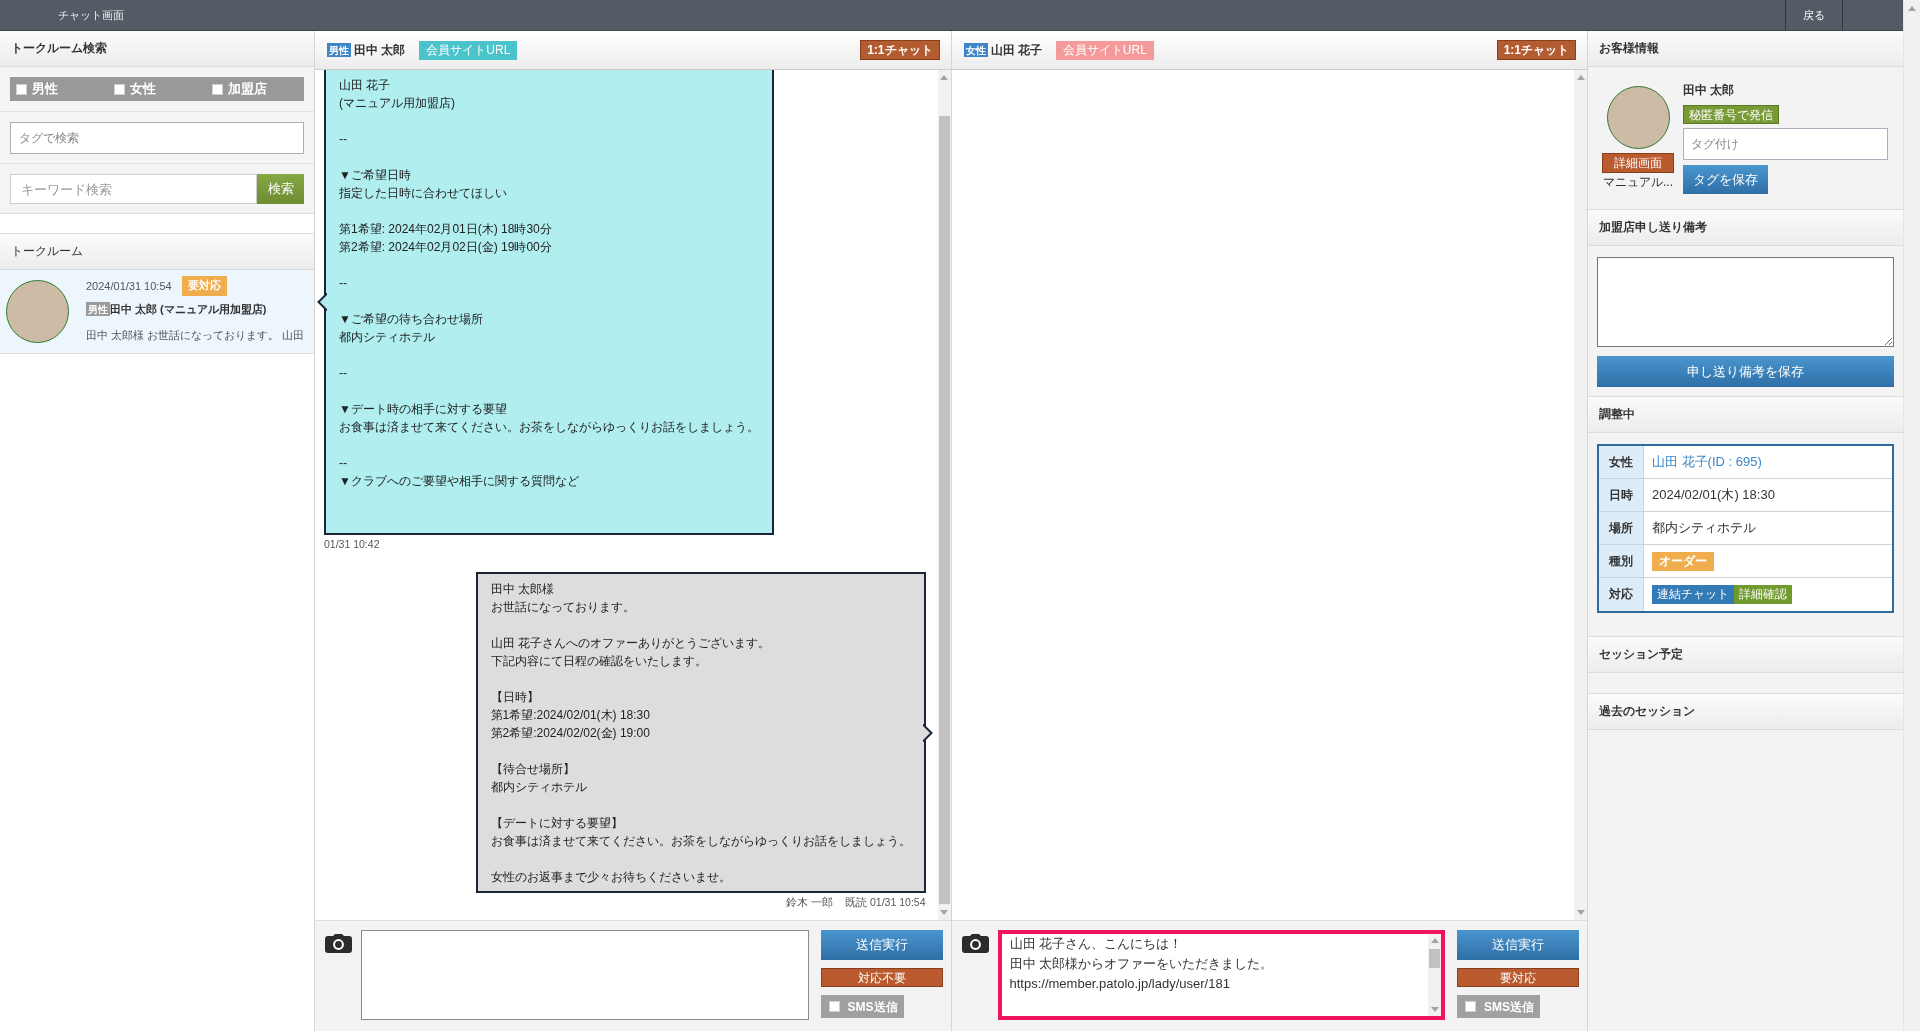  What do you see at coordinates (1725, 179) in the screenshot?
I see `save-tag-button: タグを保存` at bounding box center [1725, 179].